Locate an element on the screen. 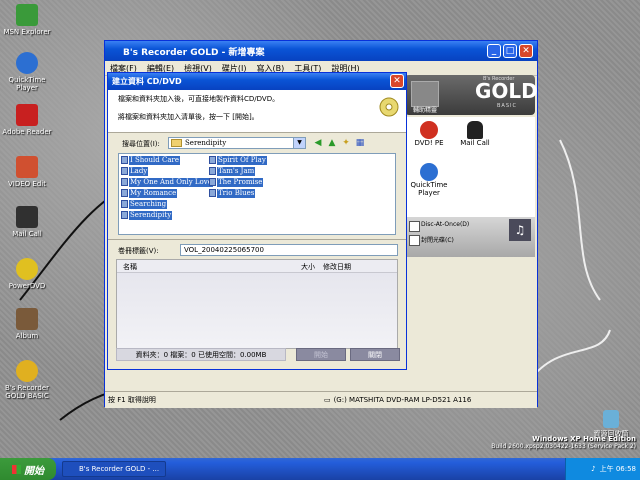  app-mail-call: Mail Call is located at coordinates (475, 134).